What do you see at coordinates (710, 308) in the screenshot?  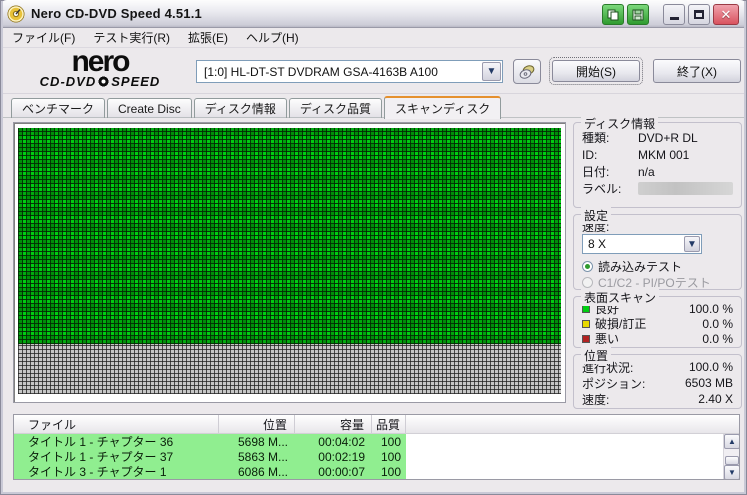 I see `good-value: 100.0 %` at bounding box center [710, 308].